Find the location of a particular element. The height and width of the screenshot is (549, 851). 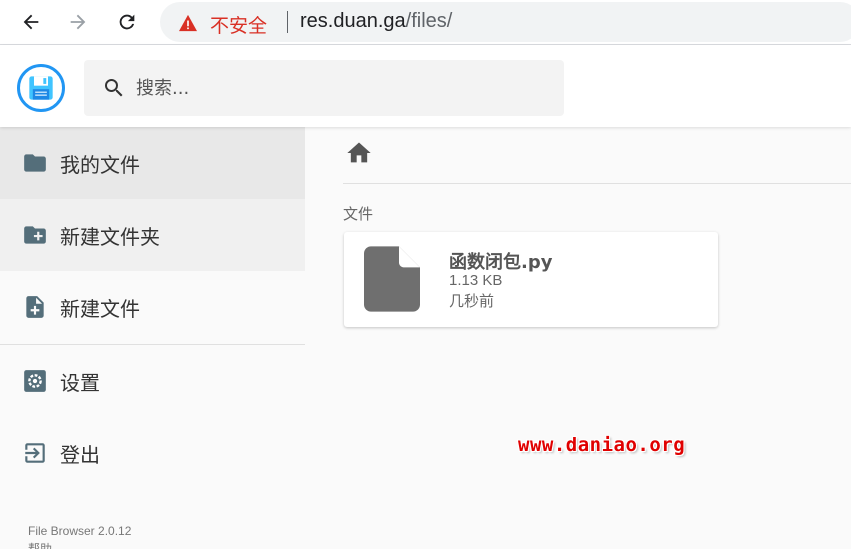

url-text: res.duan.ga/files/ is located at coordinates (376, 21).